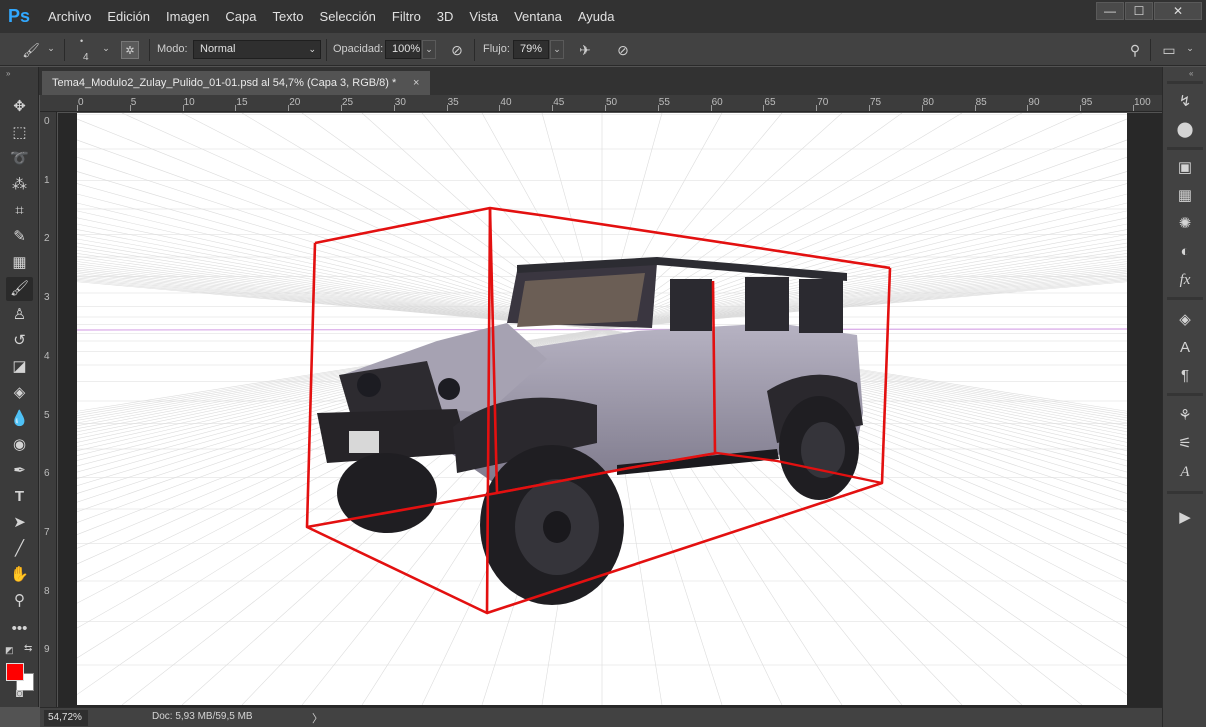  Describe the element at coordinates (19, 419) in the screenshot. I see `blur-icon: 💧` at that location.